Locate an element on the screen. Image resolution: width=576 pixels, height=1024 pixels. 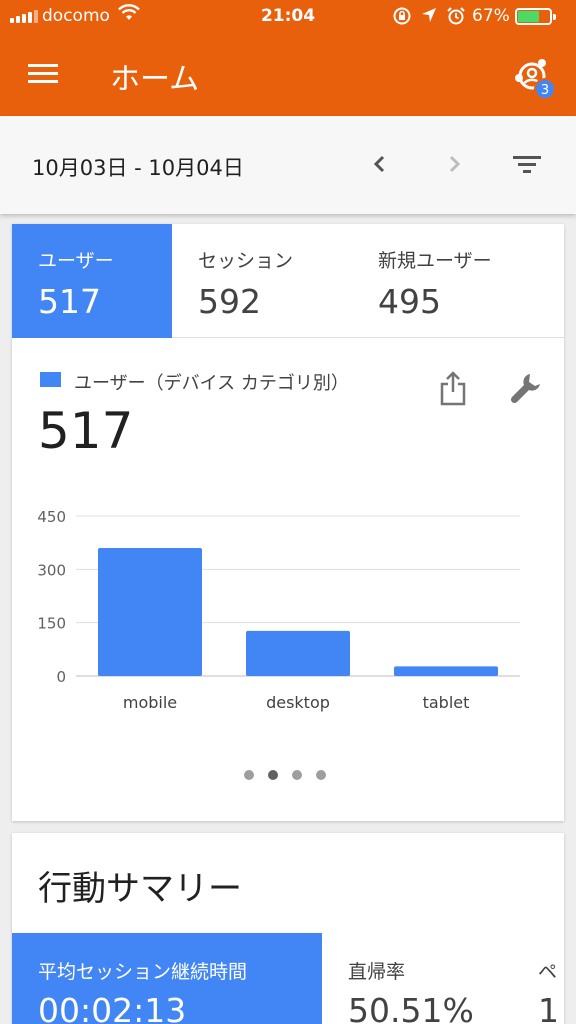
tab-bounce-rate: 直帰率 50.51% is located at coordinates (417, 978).